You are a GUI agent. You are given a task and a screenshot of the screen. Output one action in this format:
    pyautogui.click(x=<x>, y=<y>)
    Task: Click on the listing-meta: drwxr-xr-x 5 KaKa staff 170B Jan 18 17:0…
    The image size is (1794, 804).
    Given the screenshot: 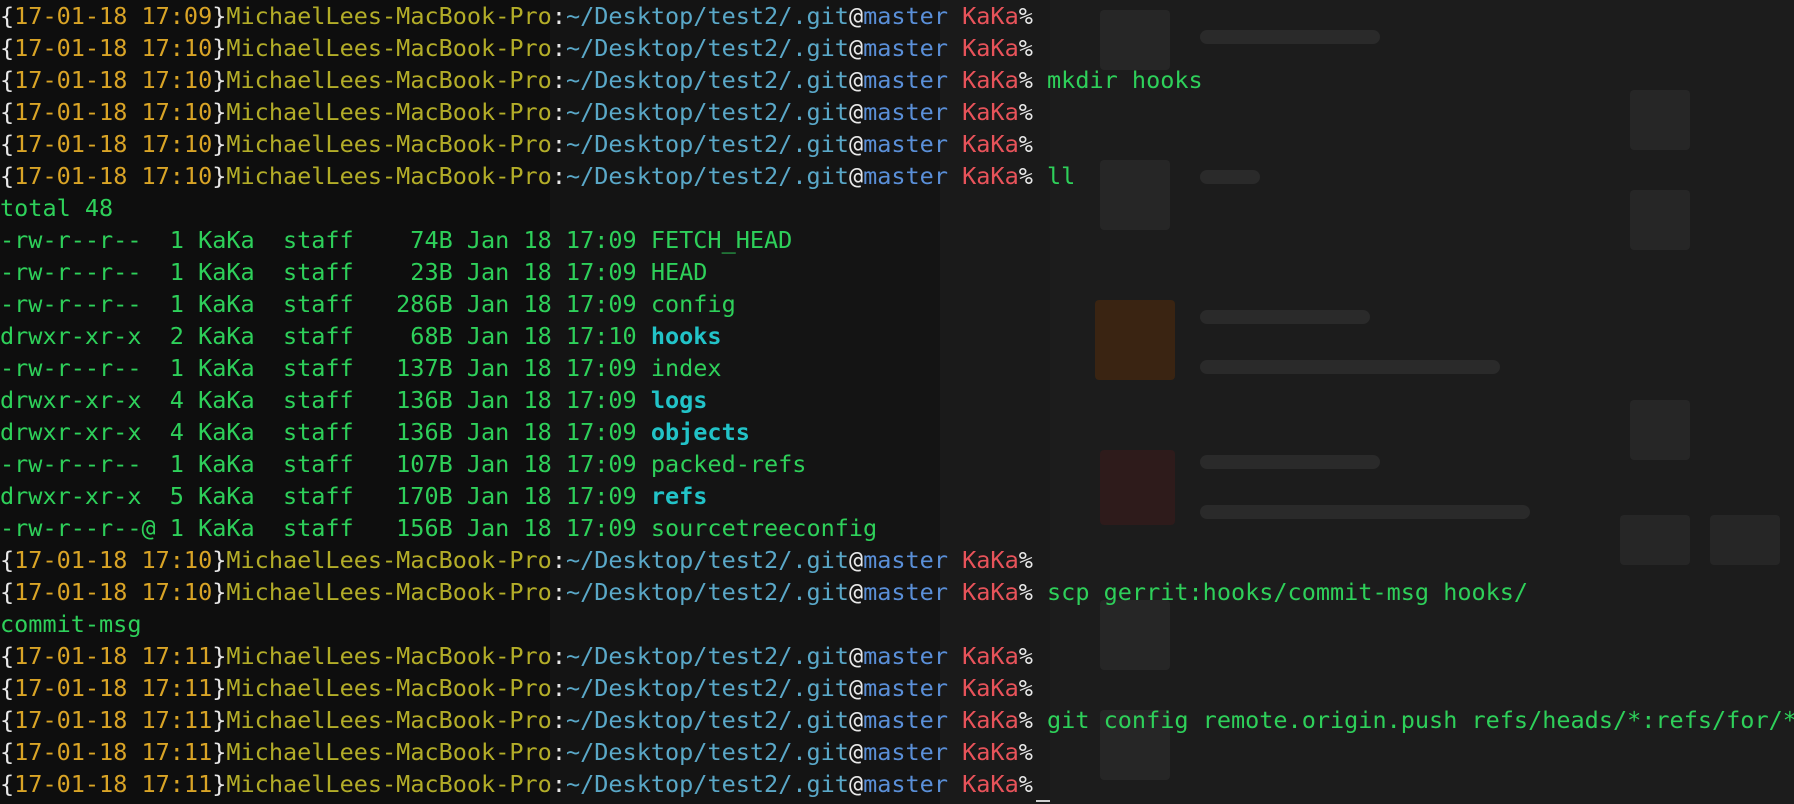 What is the action you would take?
    pyautogui.click(x=325, y=496)
    